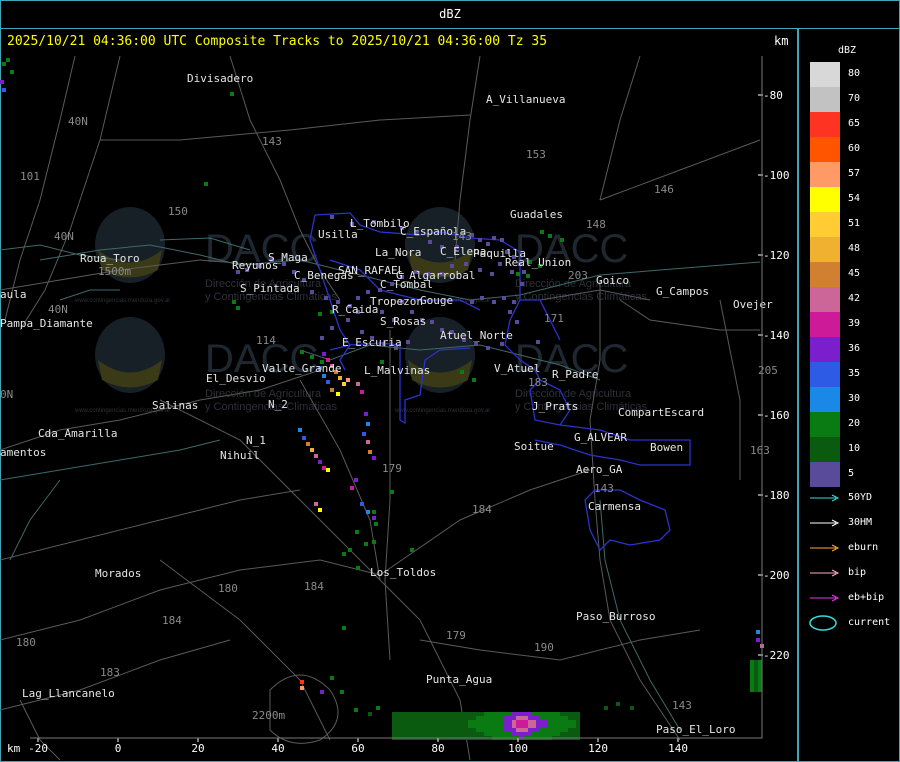 This screenshot has height=762, width=900. Describe the element at coordinates (578, 275) in the screenshot. I see `route-number: 203` at that location.